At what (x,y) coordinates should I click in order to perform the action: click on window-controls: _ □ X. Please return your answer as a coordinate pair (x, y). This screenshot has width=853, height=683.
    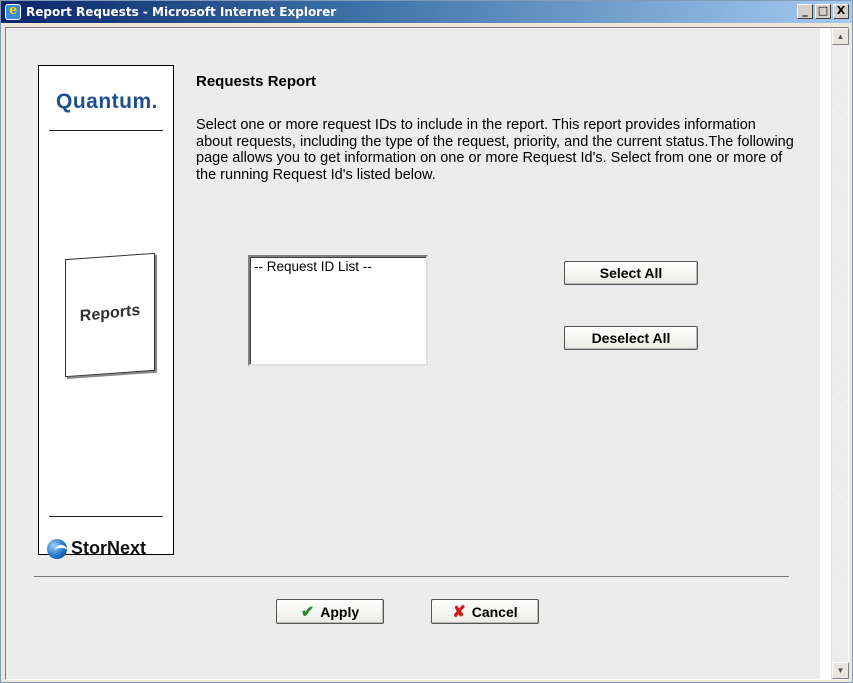
    Looking at the image, I should click on (823, 11).